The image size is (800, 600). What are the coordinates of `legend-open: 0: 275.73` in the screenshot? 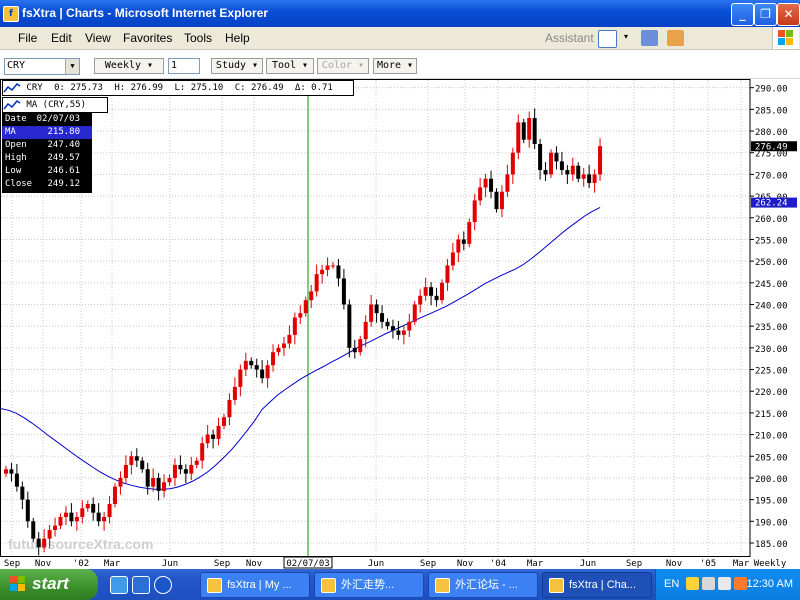 It's located at (78, 88).